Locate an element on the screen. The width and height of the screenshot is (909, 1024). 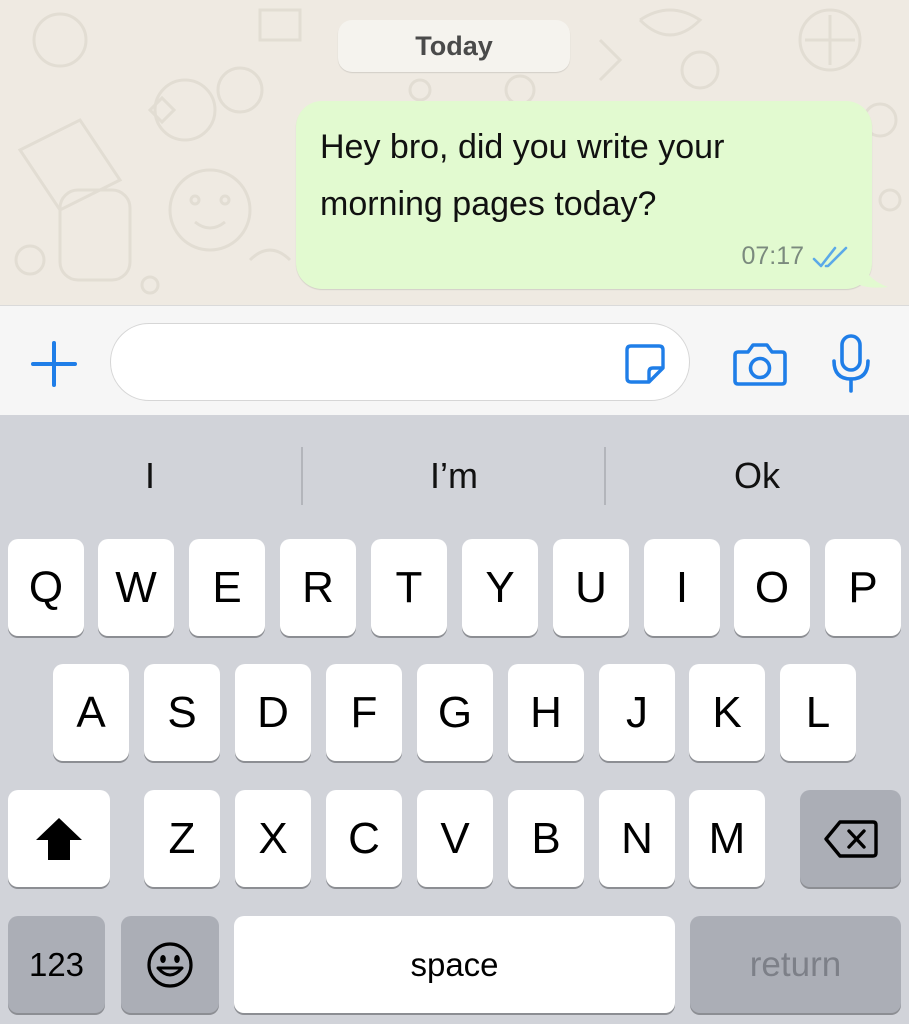
key-l: L is located at coordinates (818, 712).